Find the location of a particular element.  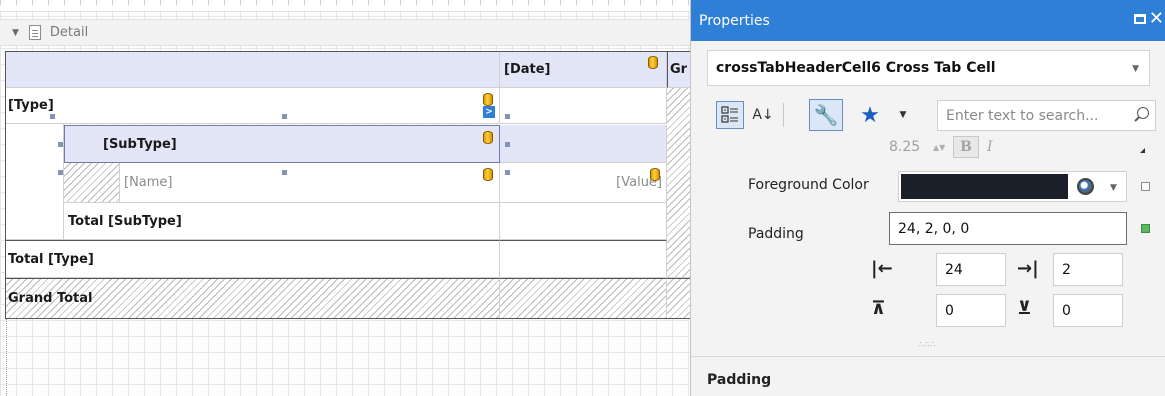

padding-right-input: 2 is located at coordinates (1088, 269).